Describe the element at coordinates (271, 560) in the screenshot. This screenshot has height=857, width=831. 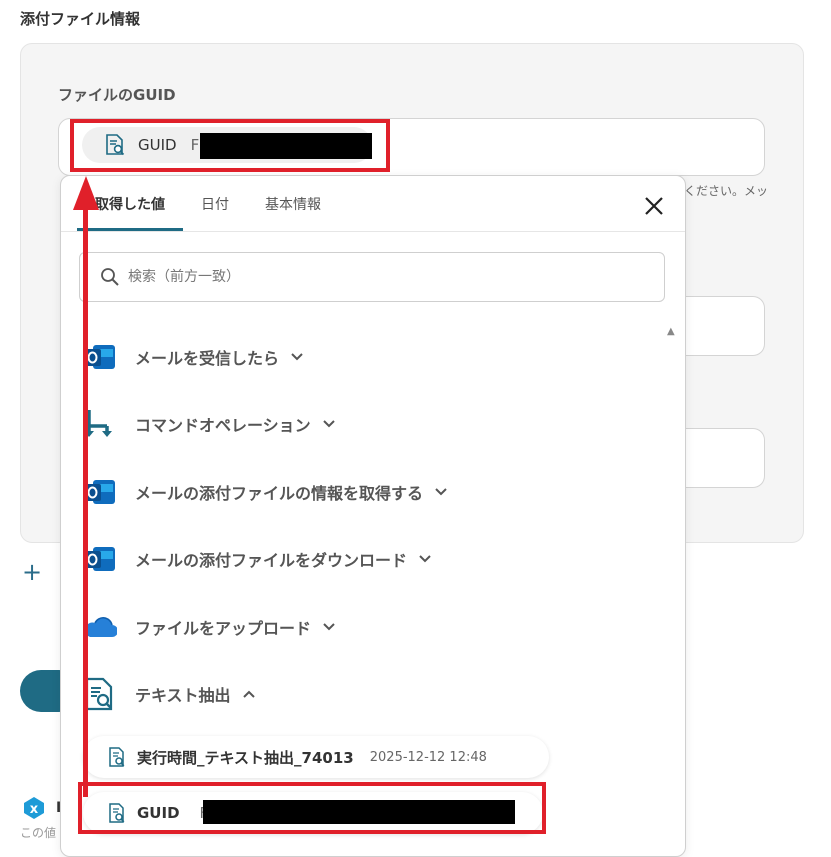
I see `section-label: メールの添付ファイルをダウンロード` at that location.